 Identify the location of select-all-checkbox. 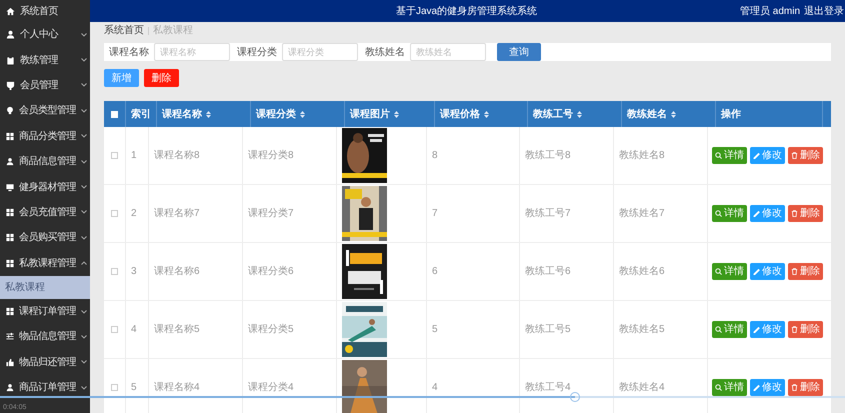
(114, 114).